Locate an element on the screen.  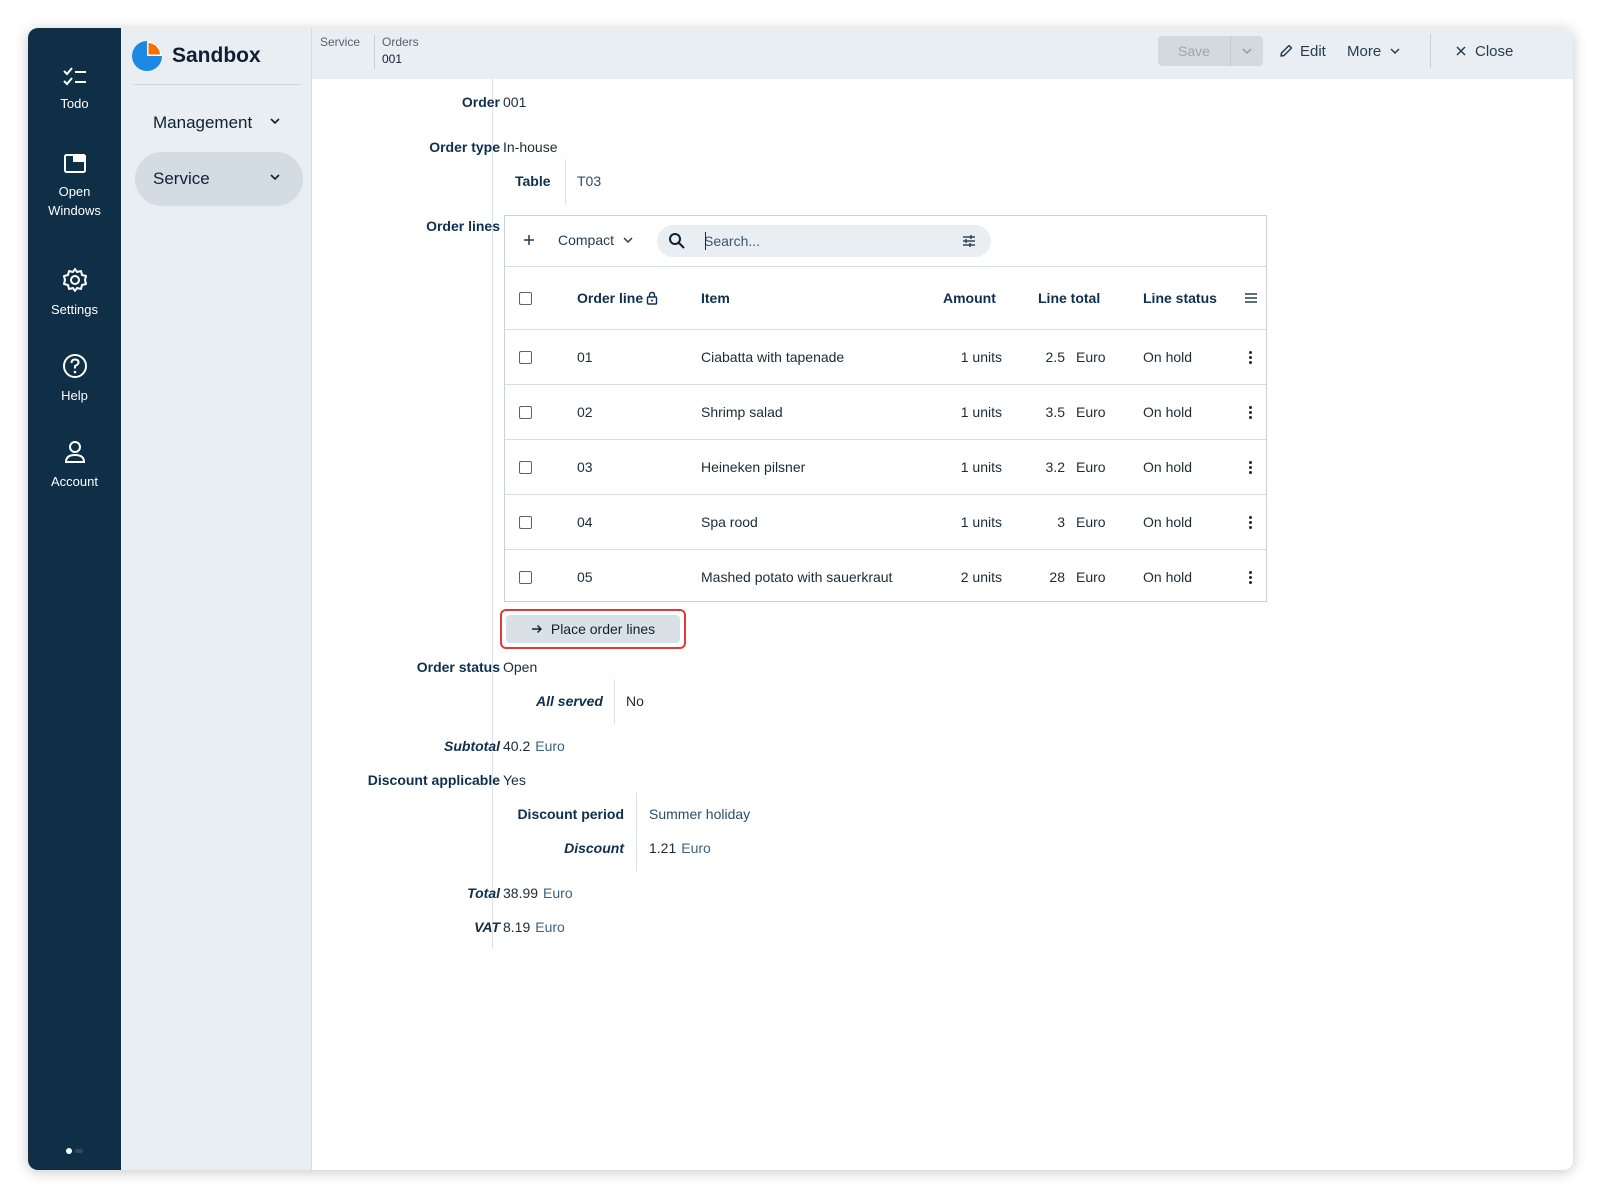
breadcrumb-section: Orders is located at coordinates (400, 42).